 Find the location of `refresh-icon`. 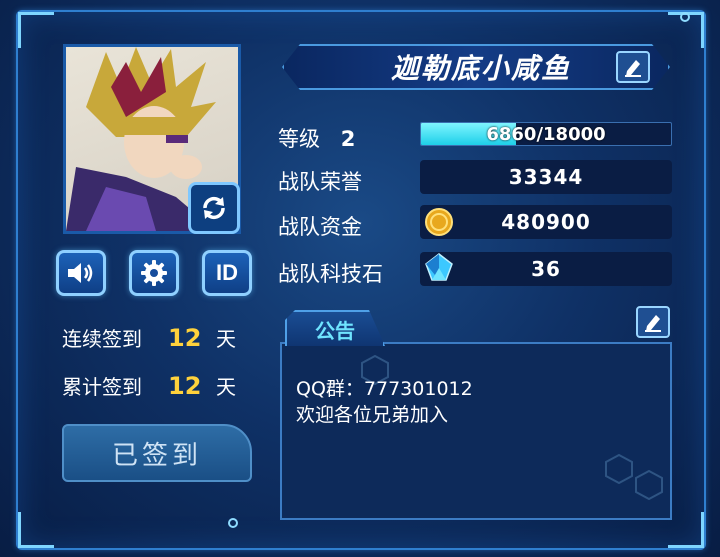

refresh-icon is located at coordinates (214, 208).